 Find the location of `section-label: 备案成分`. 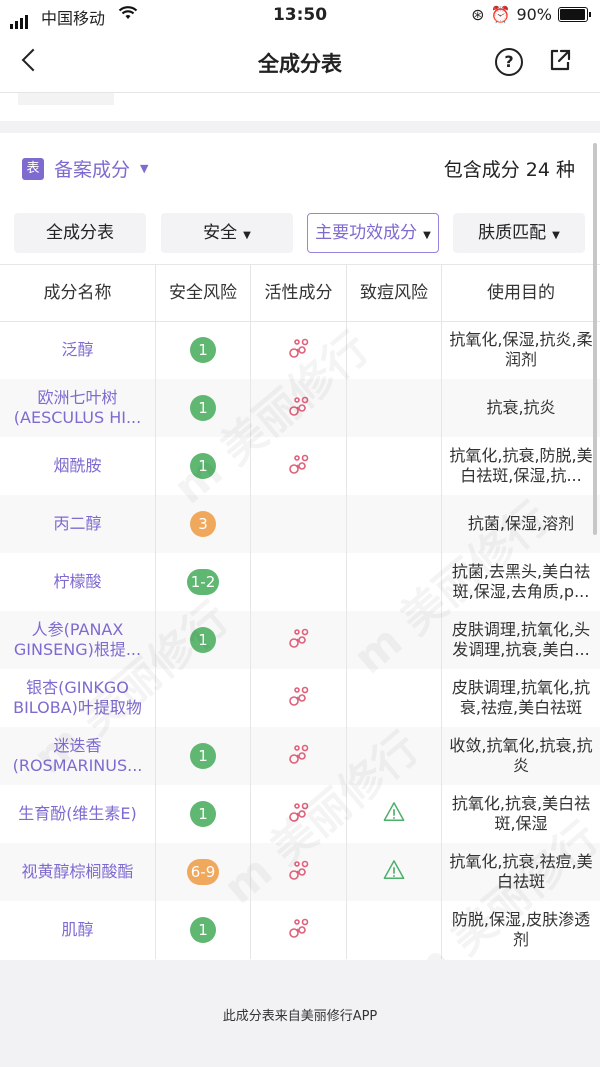

section-label: 备案成分 is located at coordinates (92, 170).